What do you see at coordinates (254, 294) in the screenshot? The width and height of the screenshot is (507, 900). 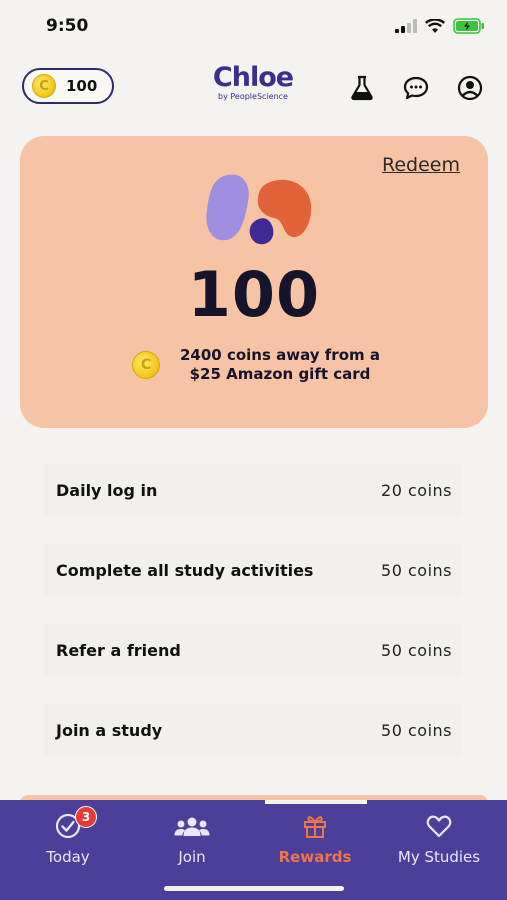 I see `coin-total: 100` at bounding box center [254, 294].